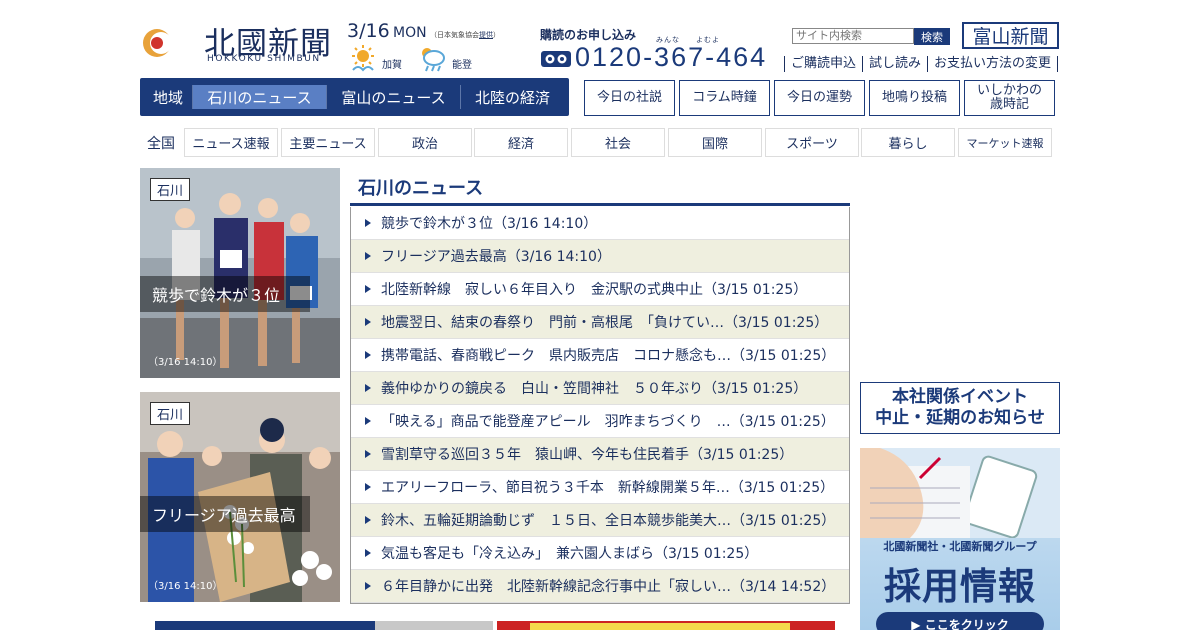 This screenshot has height=630, width=1200. What do you see at coordinates (425, 142) in the screenshot?
I see `category-politics: 政治` at bounding box center [425, 142].